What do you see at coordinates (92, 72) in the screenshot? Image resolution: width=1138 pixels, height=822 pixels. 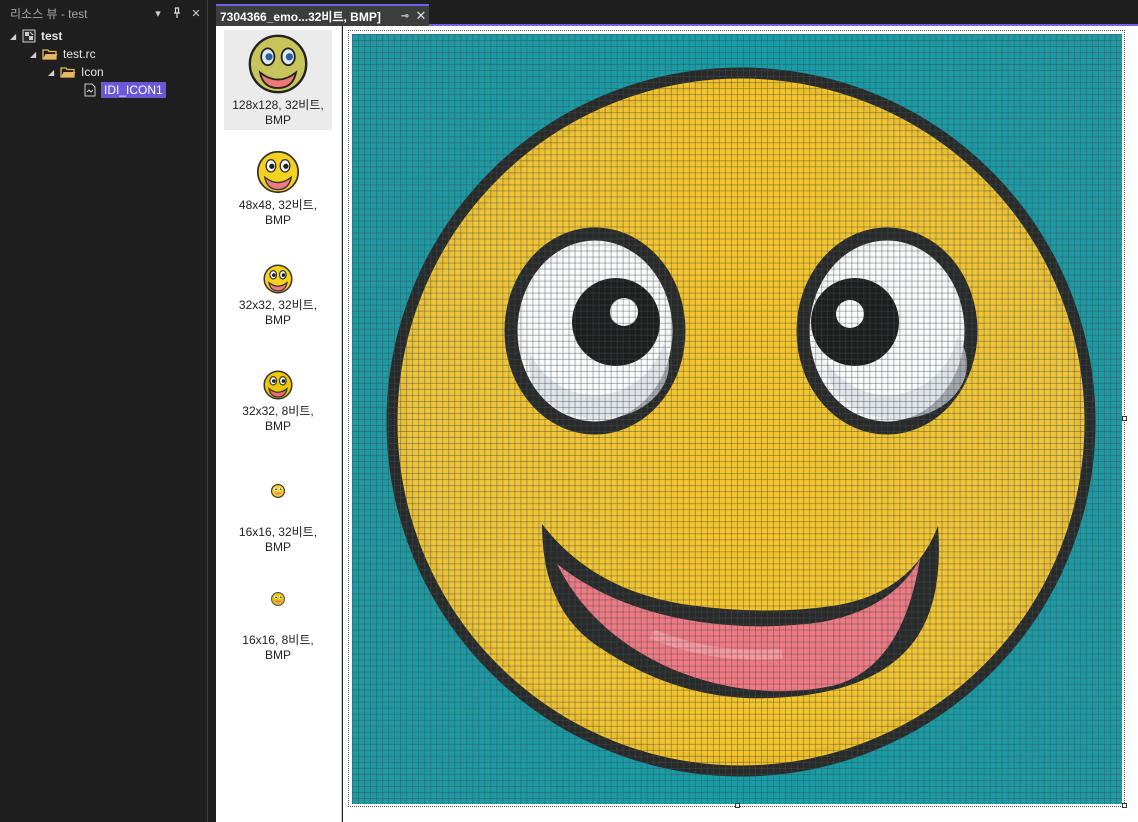 I see `tree-item-label: Icon` at bounding box center [92, 72].